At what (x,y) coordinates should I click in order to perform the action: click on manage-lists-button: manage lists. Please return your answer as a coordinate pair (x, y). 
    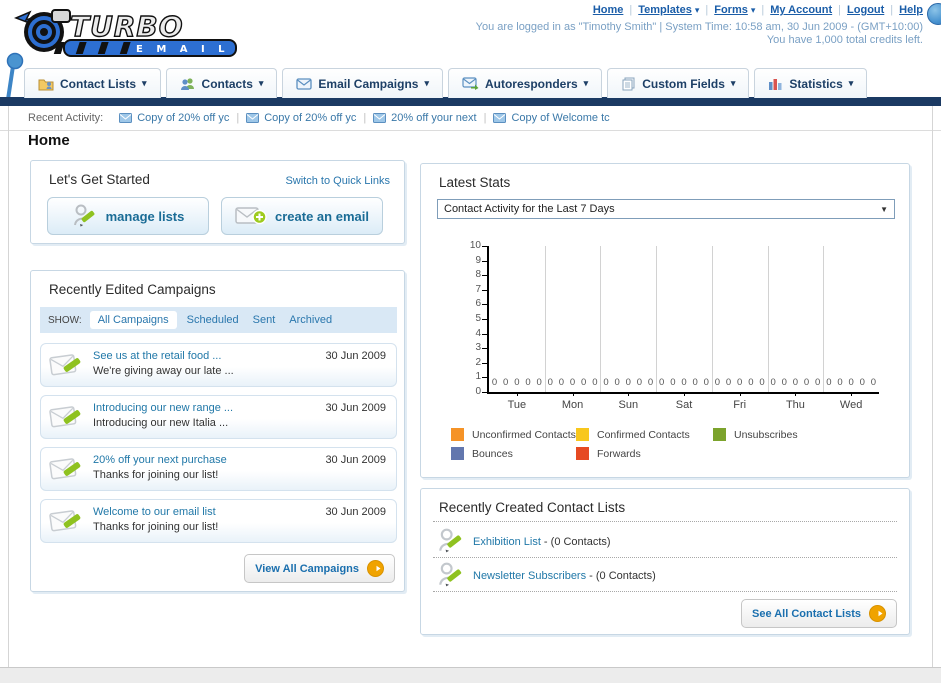
    Looking at the image, I should click on (128, 216).